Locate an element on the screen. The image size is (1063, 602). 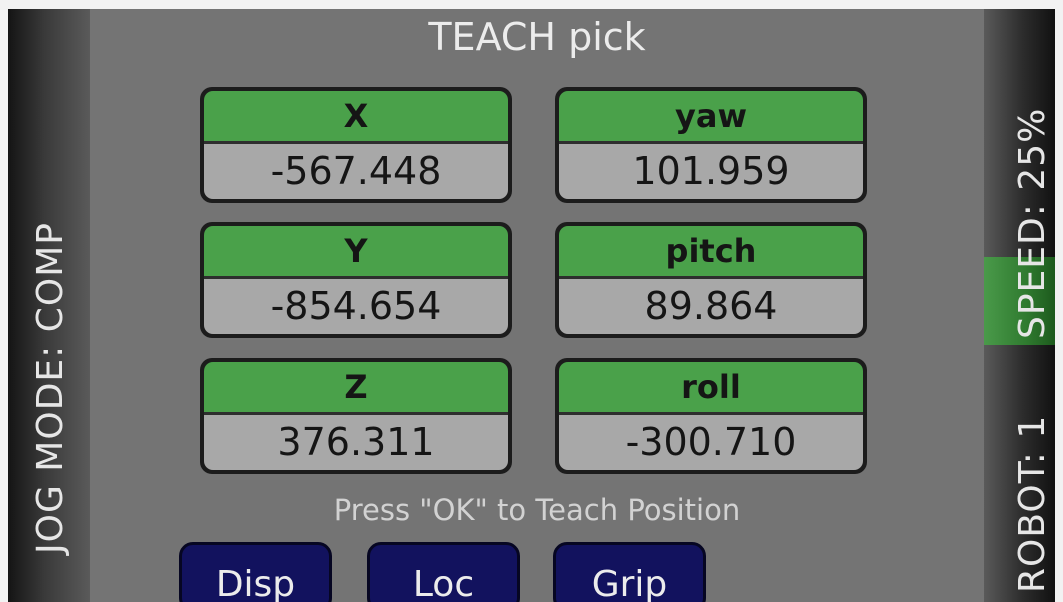
z-card: Z 376.311 is located at coordinates (356, 416).